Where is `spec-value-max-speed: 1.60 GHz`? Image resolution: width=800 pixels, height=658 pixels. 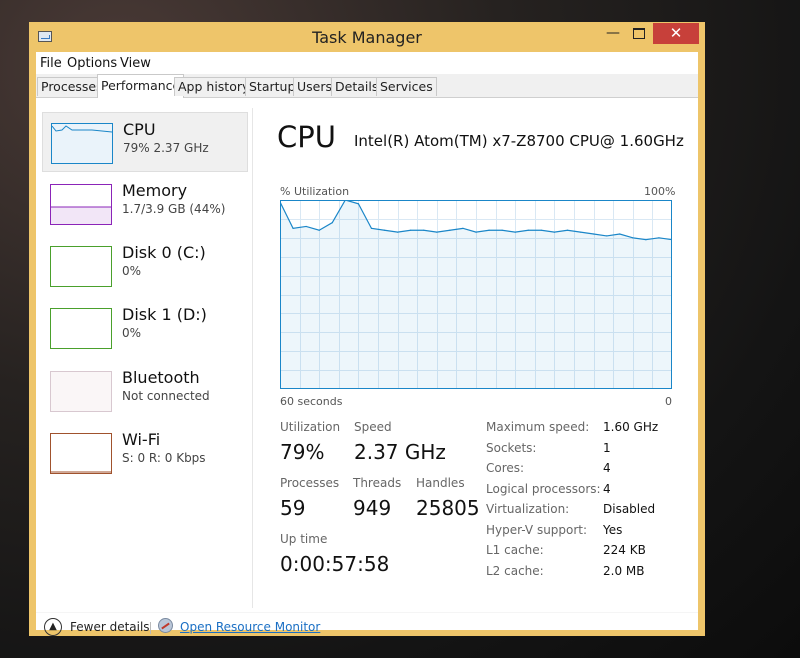
spec-value-max-speed: 1.60 GHz is located at coordinates (631, 427).